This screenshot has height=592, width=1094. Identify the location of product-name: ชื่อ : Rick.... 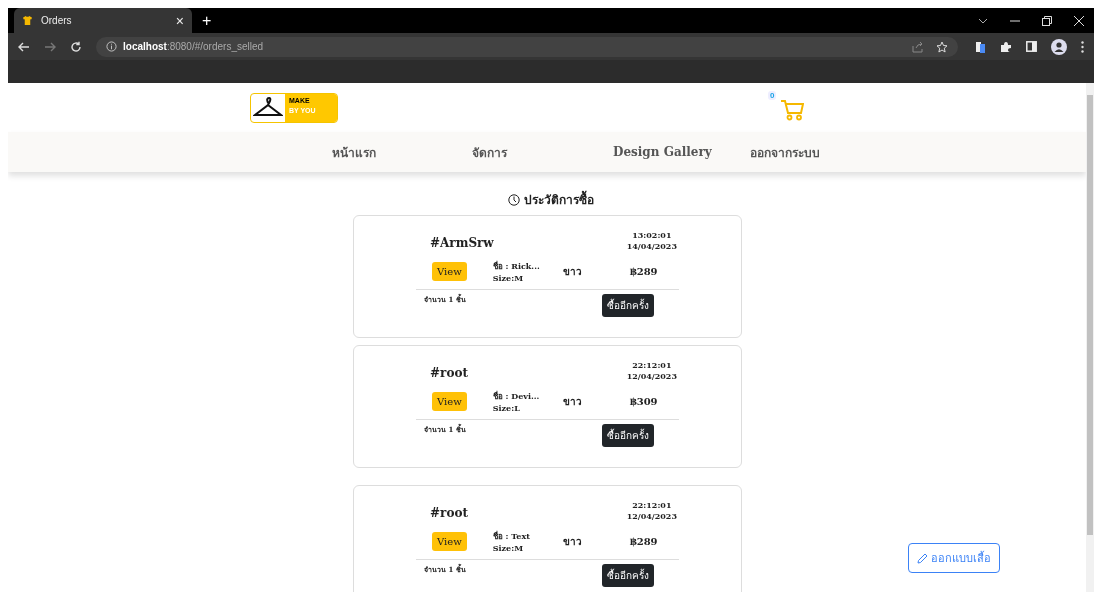
(516, 266).